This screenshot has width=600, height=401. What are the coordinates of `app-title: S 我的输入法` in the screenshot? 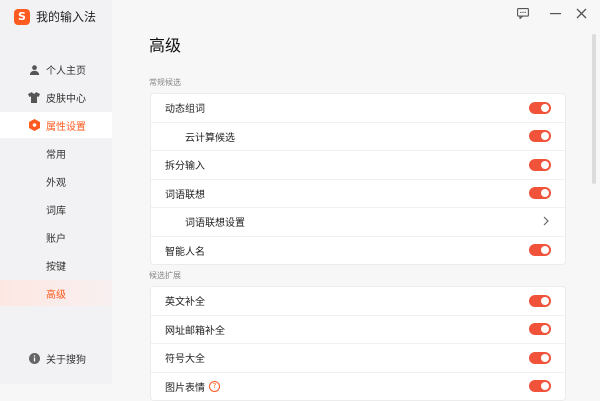 It's located at (55, 16).